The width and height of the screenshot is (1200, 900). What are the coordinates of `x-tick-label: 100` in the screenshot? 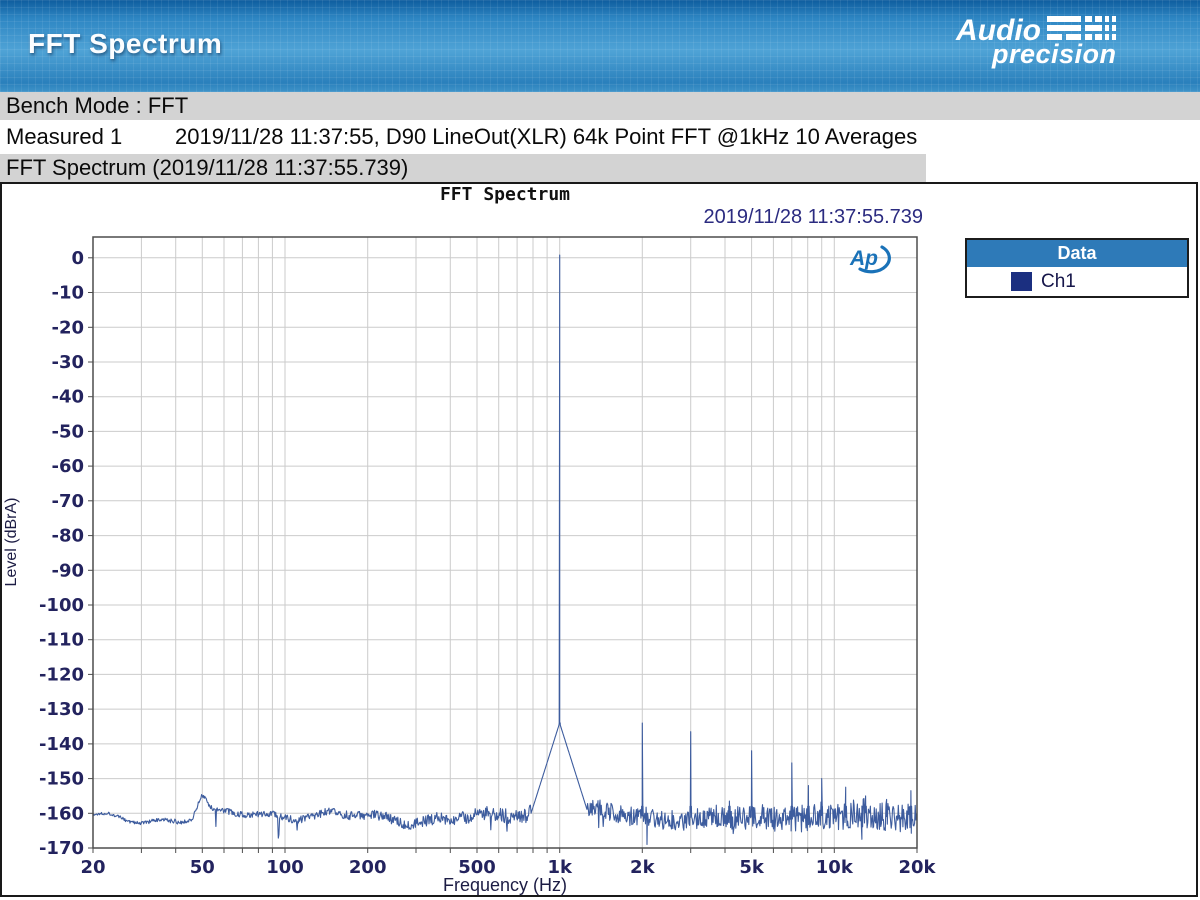 It's located at (285, 867).